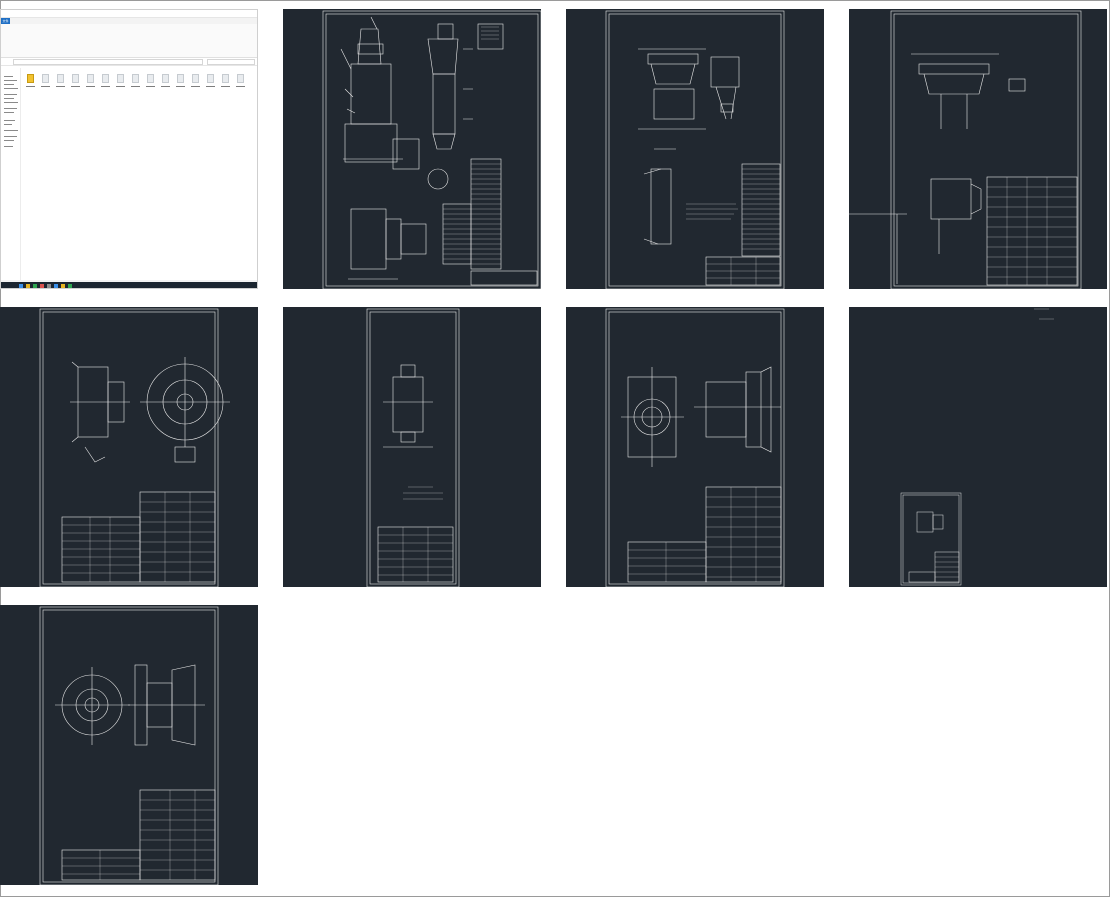  Describe the element at coordinates (965, 149) in the screenshot. I see `drawing-assembly-side` at that location.